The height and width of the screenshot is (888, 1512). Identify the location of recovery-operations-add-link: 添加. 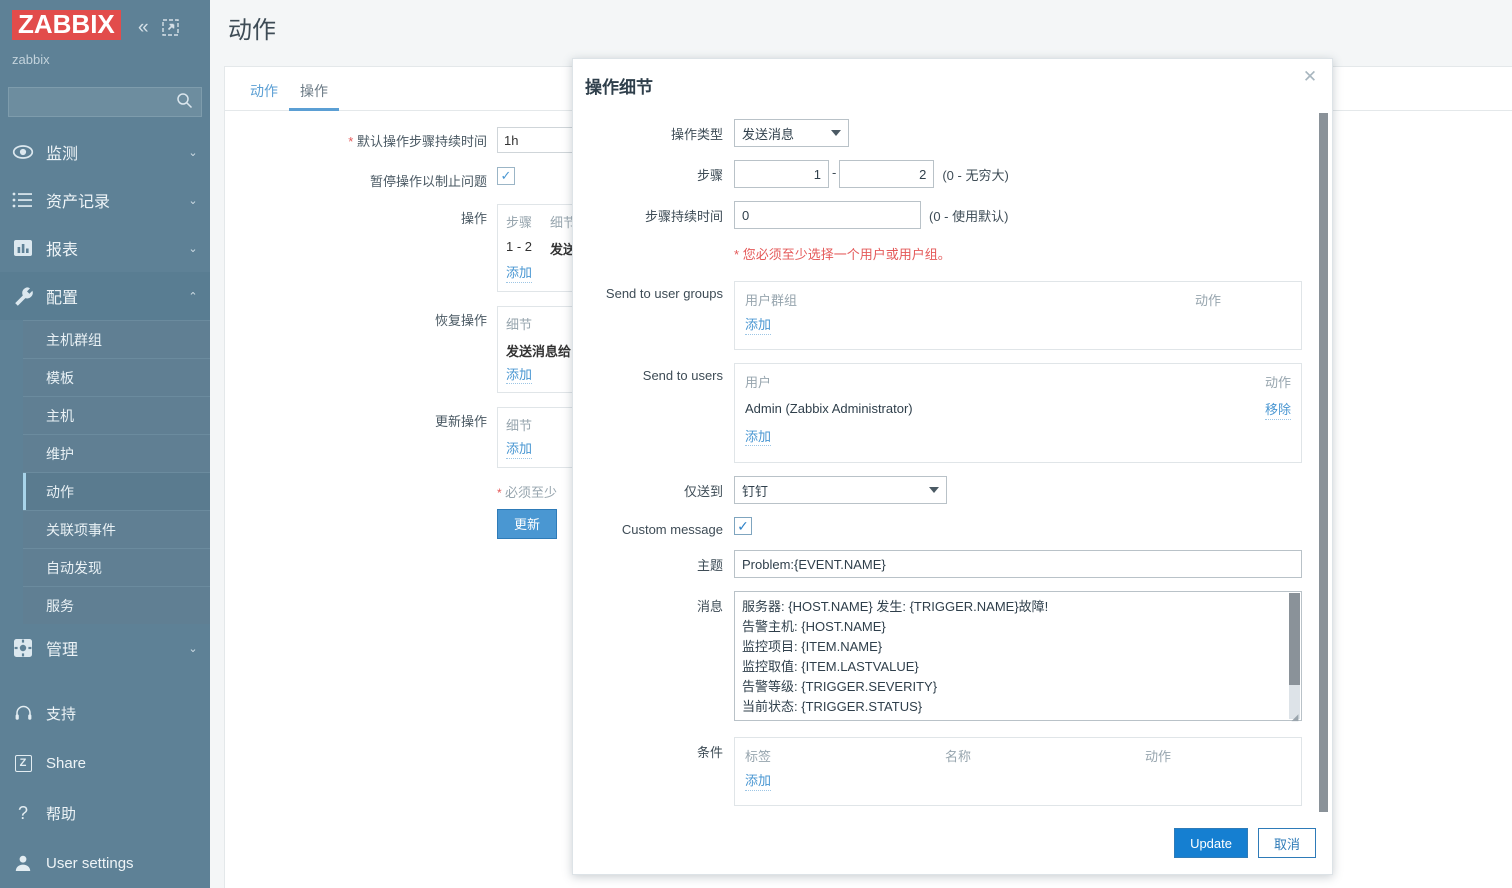
(519, 375).